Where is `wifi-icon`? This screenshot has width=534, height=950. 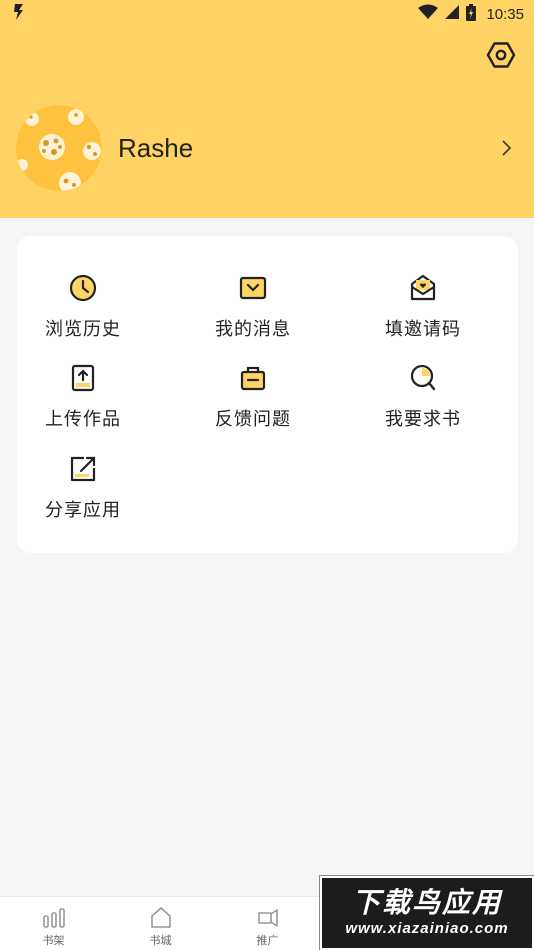 wifi-icon is located at coordinates (428, 14).